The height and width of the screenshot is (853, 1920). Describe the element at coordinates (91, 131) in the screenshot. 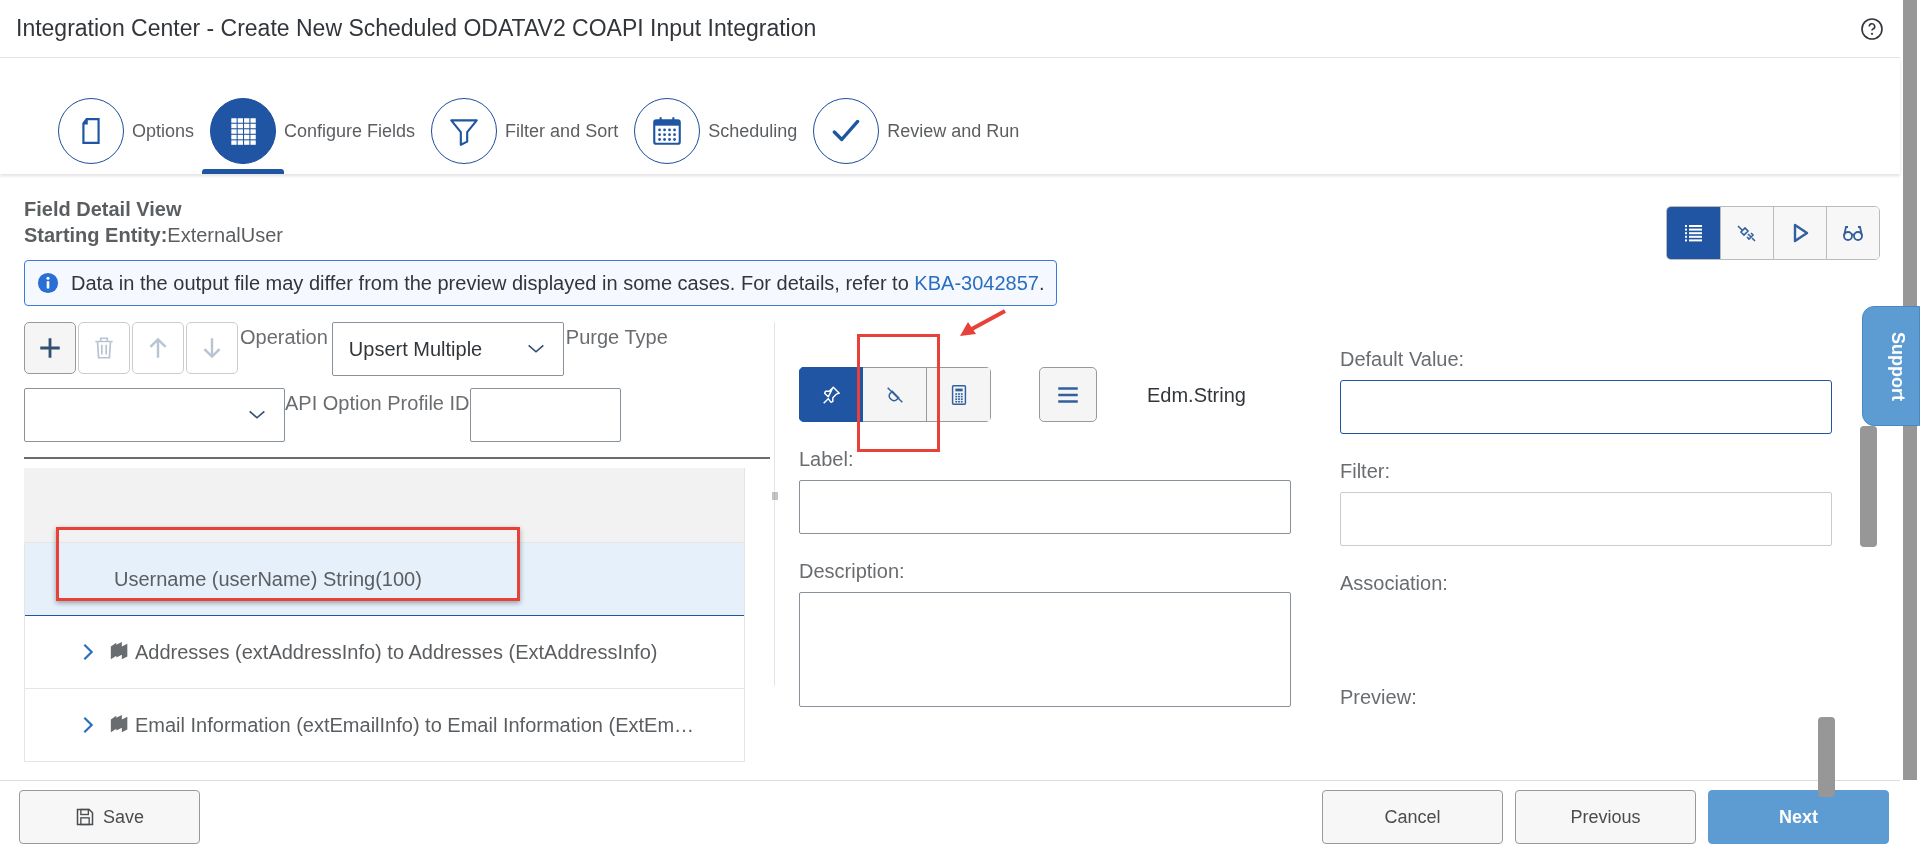

I see `document-icon` at that location.